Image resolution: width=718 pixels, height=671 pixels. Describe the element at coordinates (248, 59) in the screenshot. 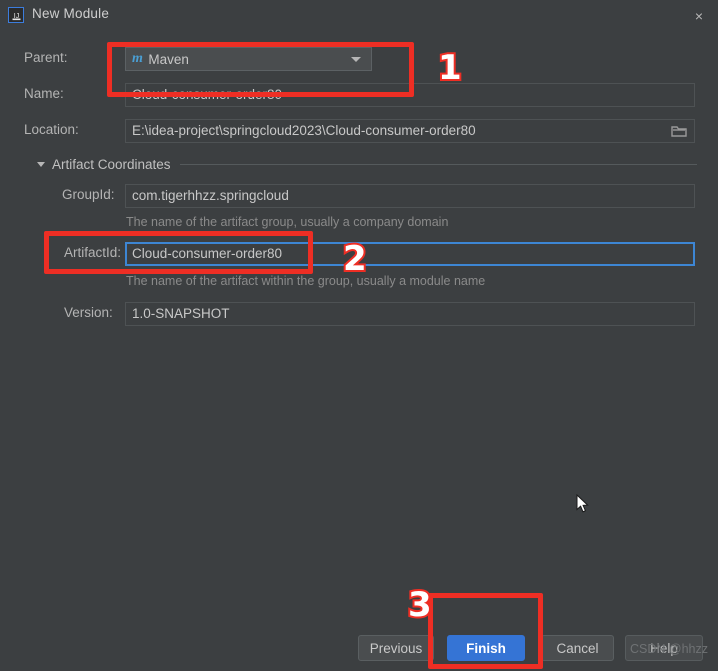

I see `parent-combo: m Maven` at that location.